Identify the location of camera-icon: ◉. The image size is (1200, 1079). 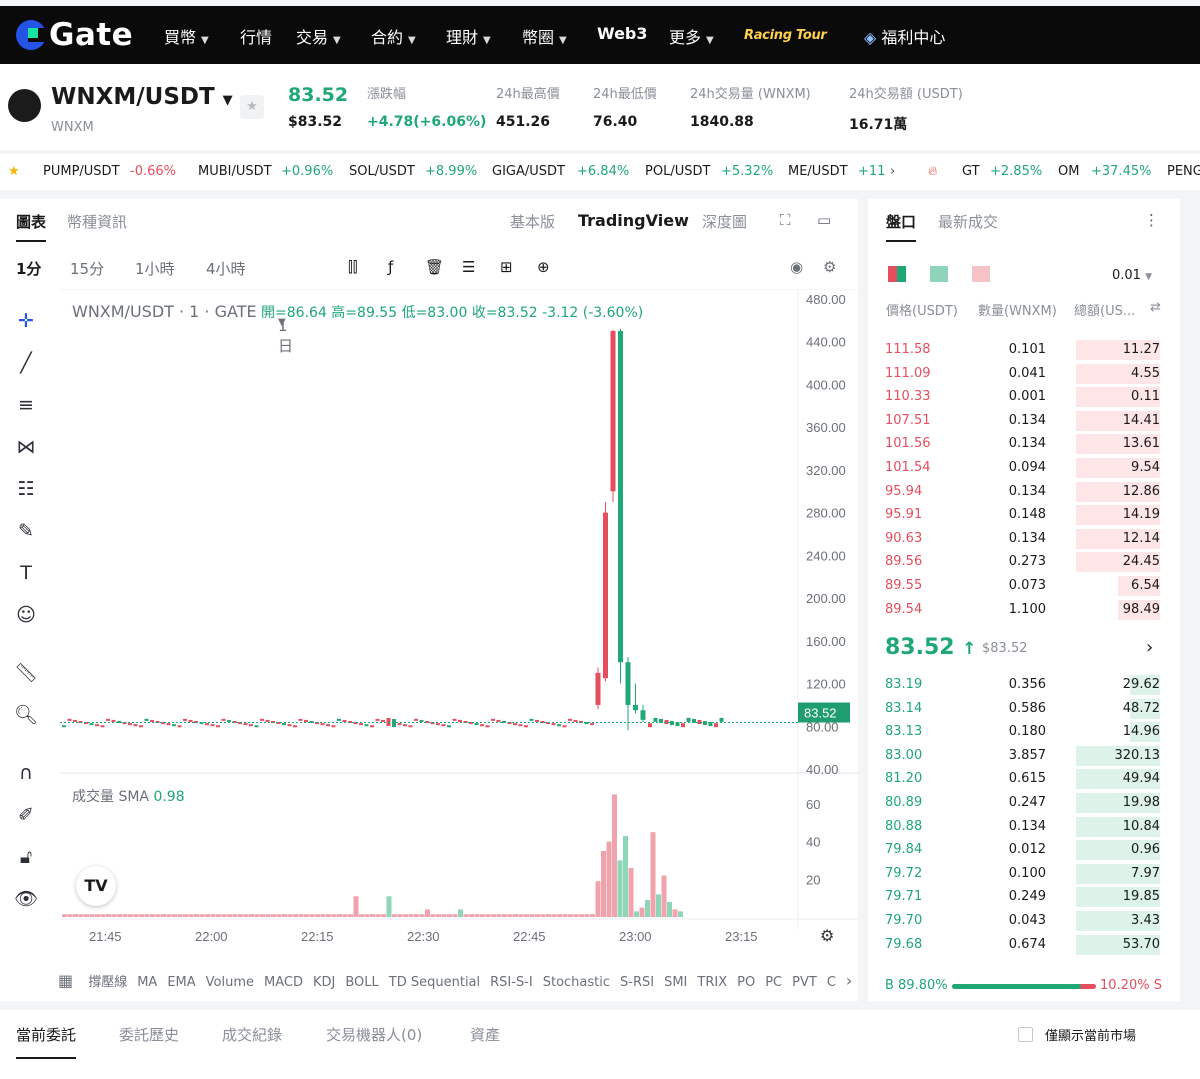
(796, 267).